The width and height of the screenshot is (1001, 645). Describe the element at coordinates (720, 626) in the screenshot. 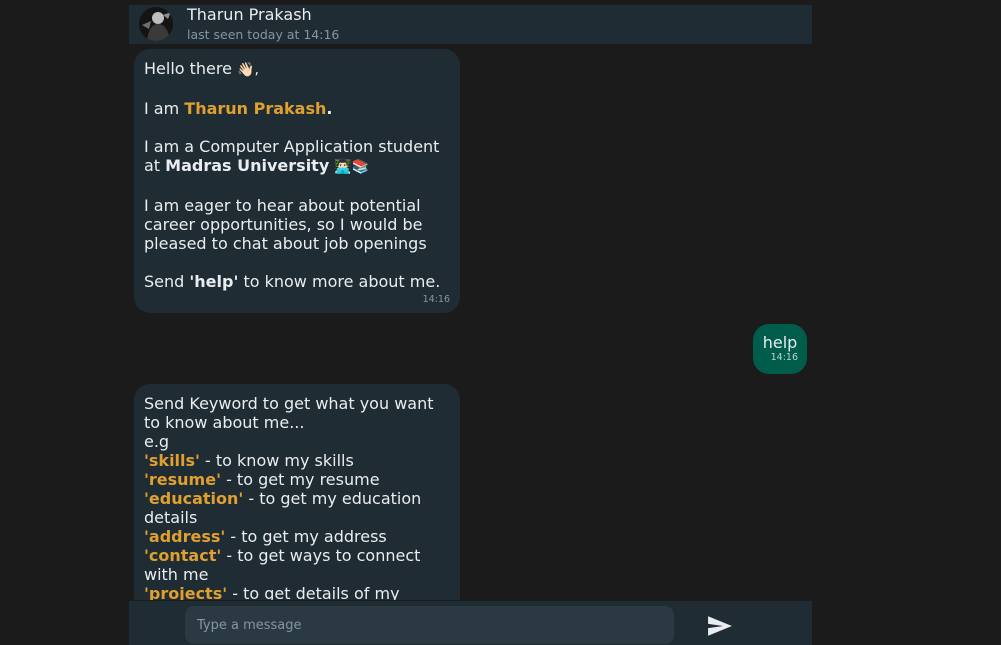

I see `send-icon` at that location.